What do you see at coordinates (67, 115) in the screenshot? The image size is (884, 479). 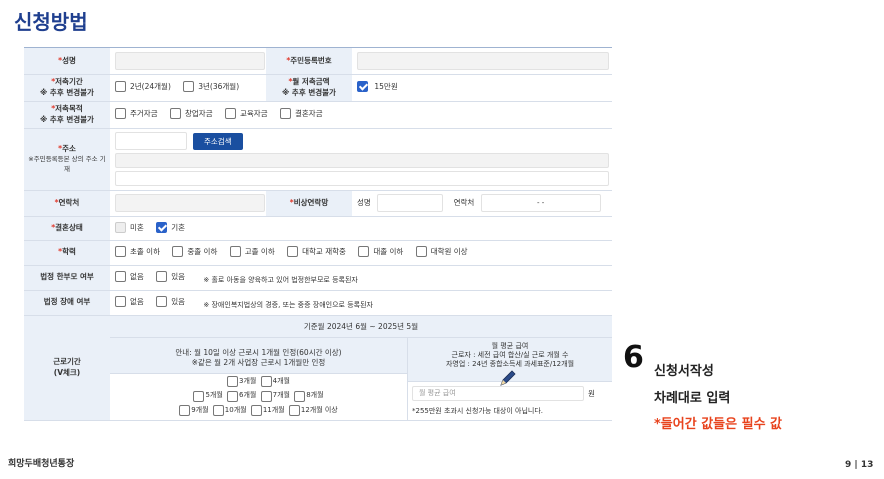 I see `purpose-label: *저축목적 ※ 추후 변경불가` at bounding box center [67, 115].